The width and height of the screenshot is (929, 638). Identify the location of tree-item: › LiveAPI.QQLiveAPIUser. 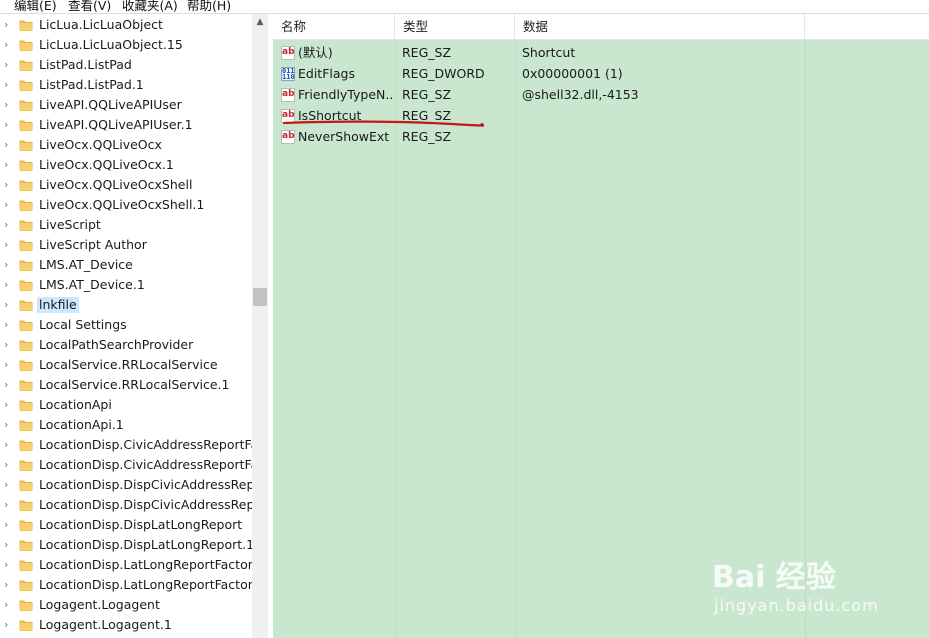
(126, 105).